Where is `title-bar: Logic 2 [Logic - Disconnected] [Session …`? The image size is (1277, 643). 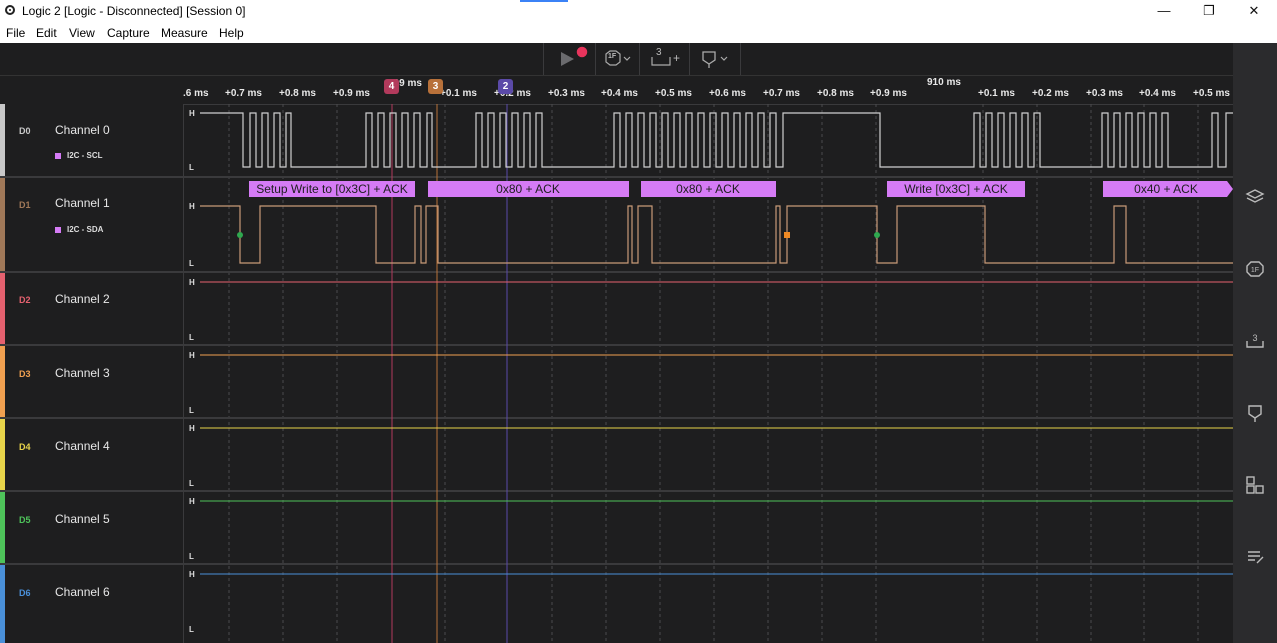 title-bar: Logic 2 [Logic - Disconnected] [Session … is located at coordinates (638, 11).